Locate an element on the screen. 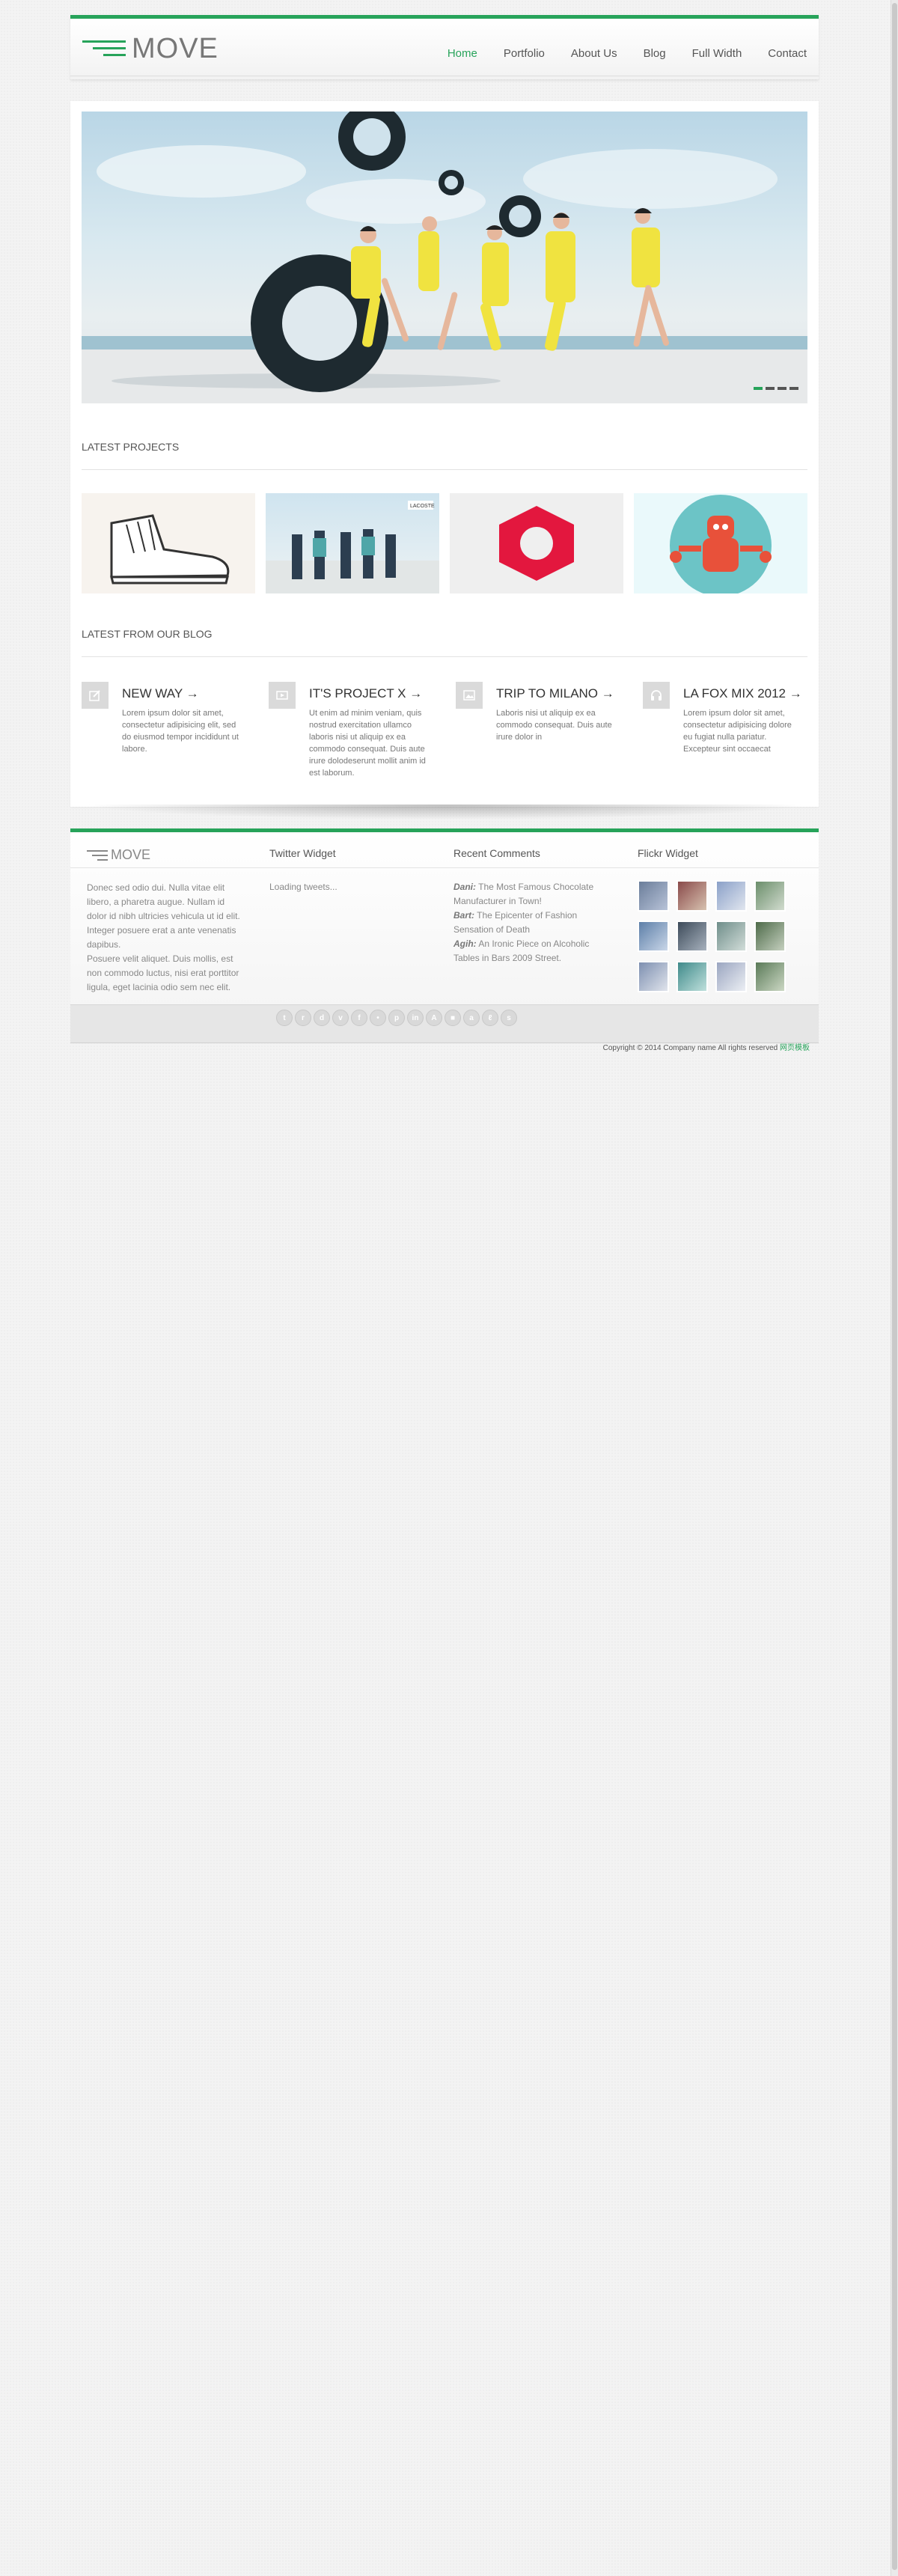 The height and width of the screenshot is (2576, 898). nav-contact: Contact is located at coordinates (787, 53).